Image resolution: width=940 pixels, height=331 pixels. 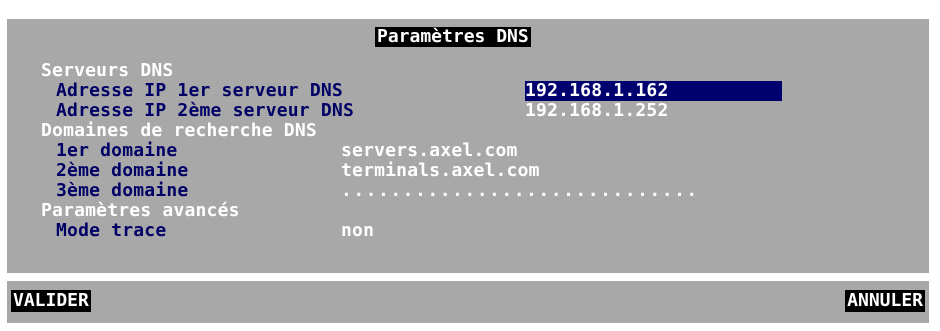 I want to click on window-title: Paramètres DNS, so click(x=453, y=36).